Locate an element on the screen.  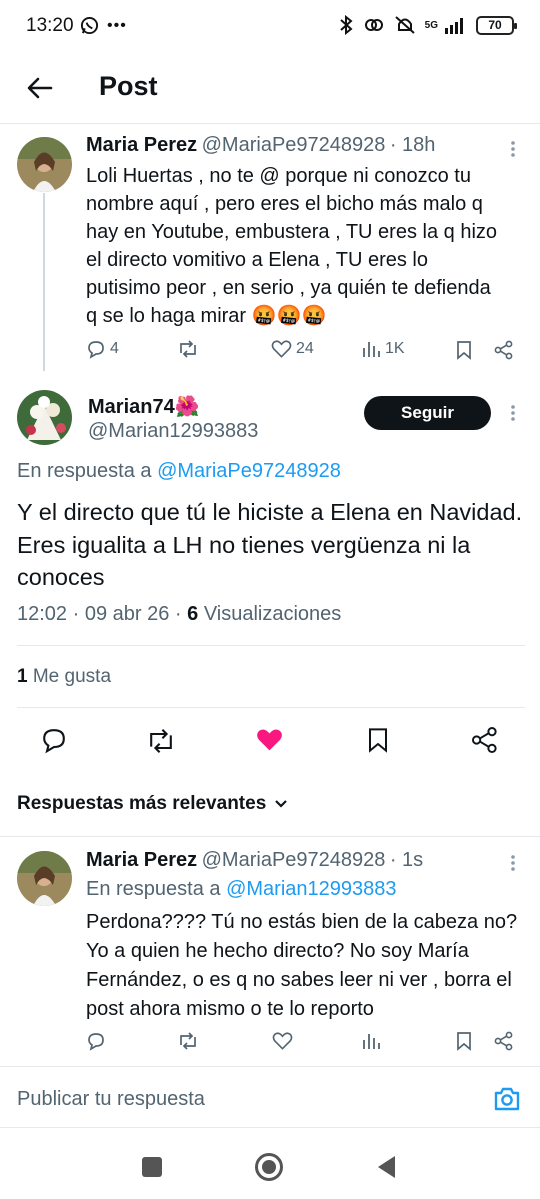
reply-composer-input: Publicar tu respuesta is located at coordinates (111, 1099).